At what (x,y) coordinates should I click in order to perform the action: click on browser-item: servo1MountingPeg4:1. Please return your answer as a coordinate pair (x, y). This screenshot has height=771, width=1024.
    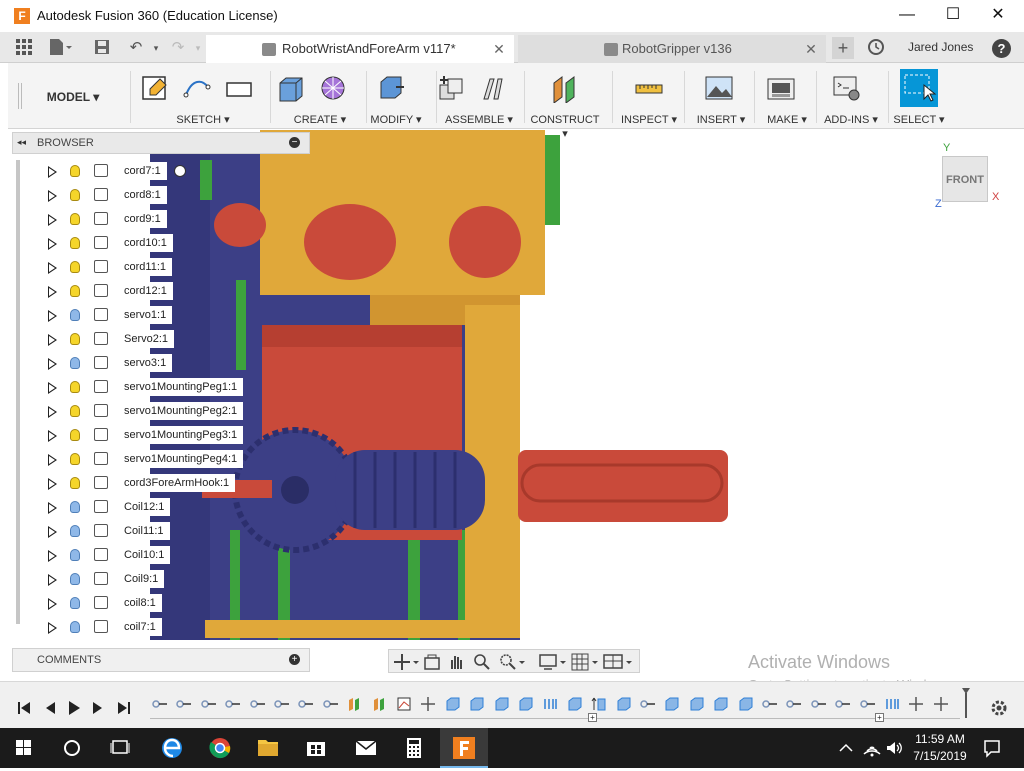
    Looking at the image, I should click on (128, 459).